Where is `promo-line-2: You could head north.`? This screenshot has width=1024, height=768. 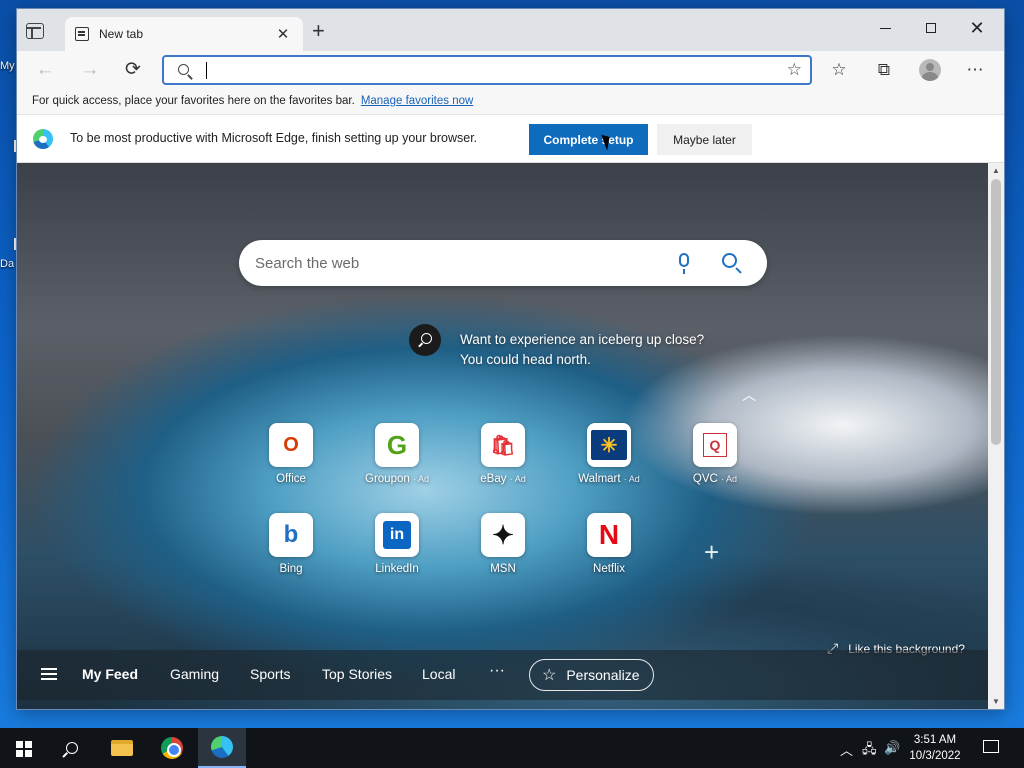 promo-line-2: You could head north. is located at coordinates (525, 359).